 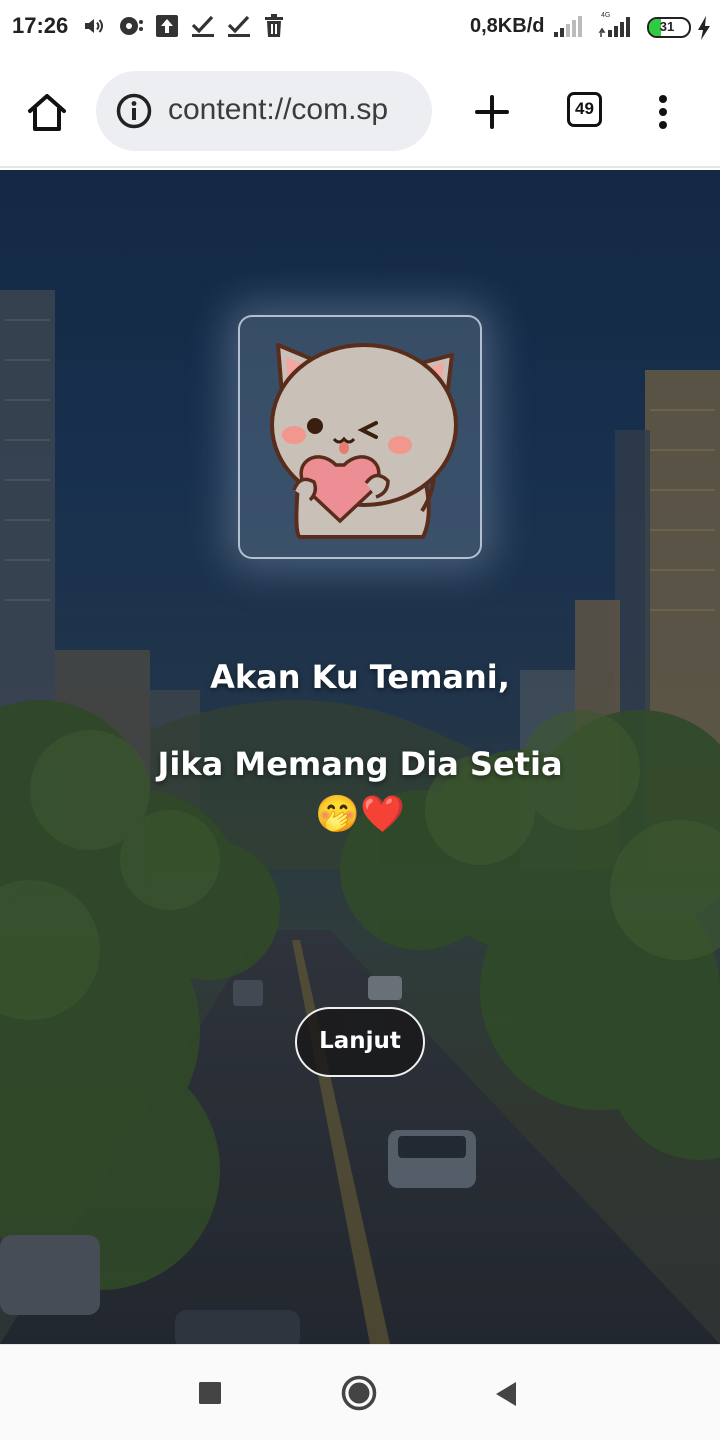 What do you see at coordinates (210, 1393) in the screenshot?
I see `recents-square-icon` at bounding box center [210, 1393].